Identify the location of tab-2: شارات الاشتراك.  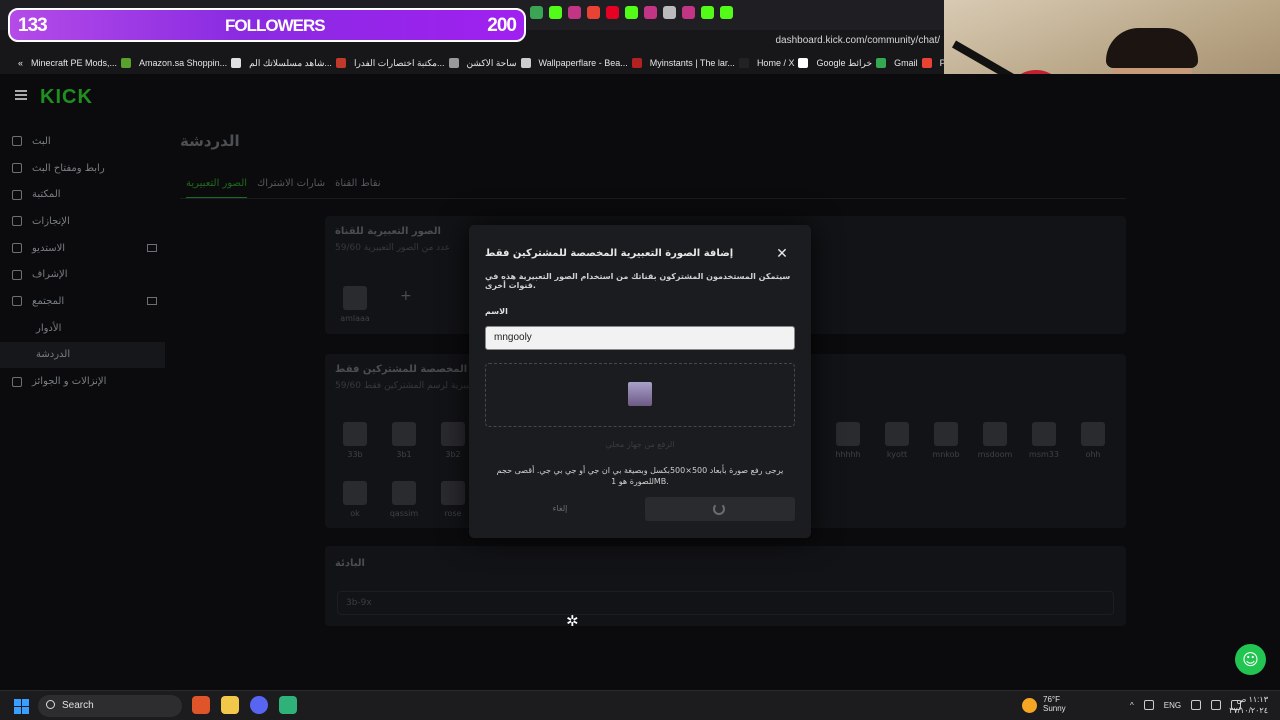
(291, 188).